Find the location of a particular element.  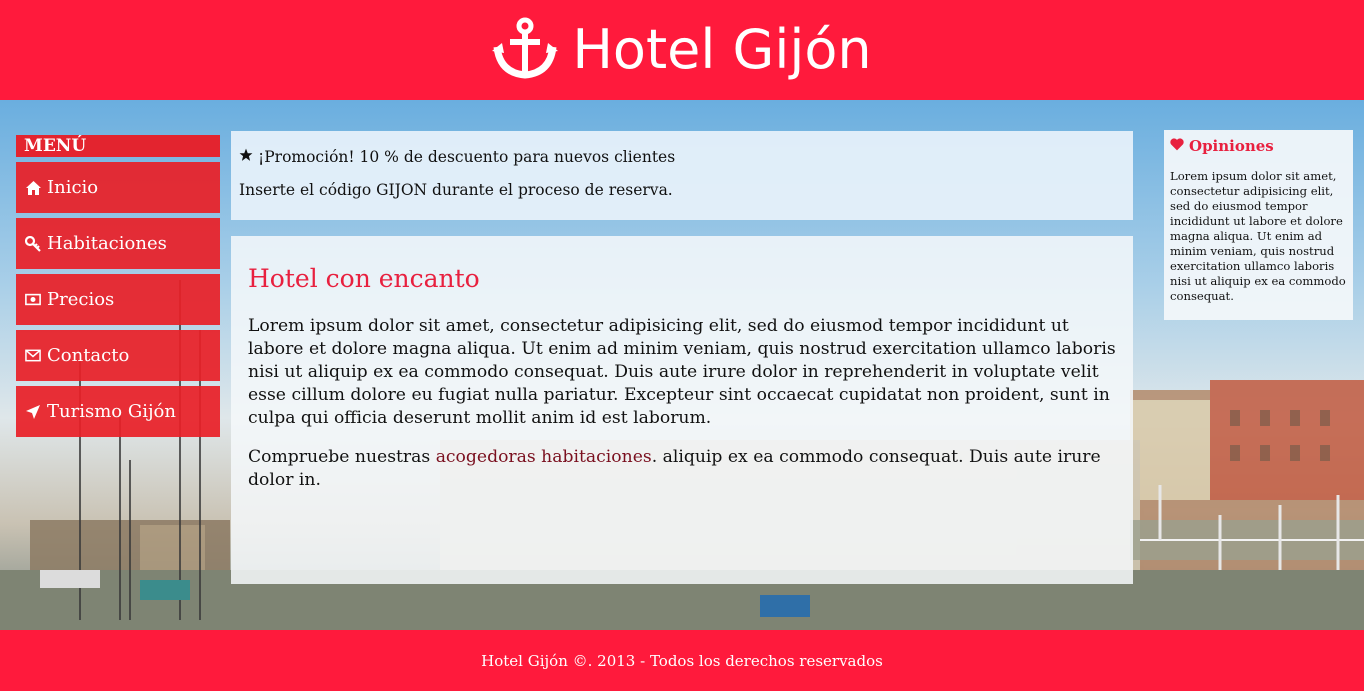

rooms-link: acogedoras habitaciones is located at coordinates (544, 457).